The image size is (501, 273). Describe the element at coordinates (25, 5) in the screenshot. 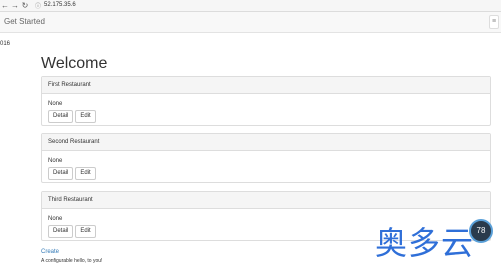

I see `reload-icon: ↻` at that location.